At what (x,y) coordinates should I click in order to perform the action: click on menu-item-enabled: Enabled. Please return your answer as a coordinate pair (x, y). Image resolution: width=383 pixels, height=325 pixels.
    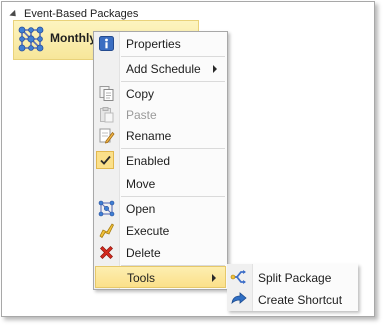
    Looking at the image, I should click on (160, 160).